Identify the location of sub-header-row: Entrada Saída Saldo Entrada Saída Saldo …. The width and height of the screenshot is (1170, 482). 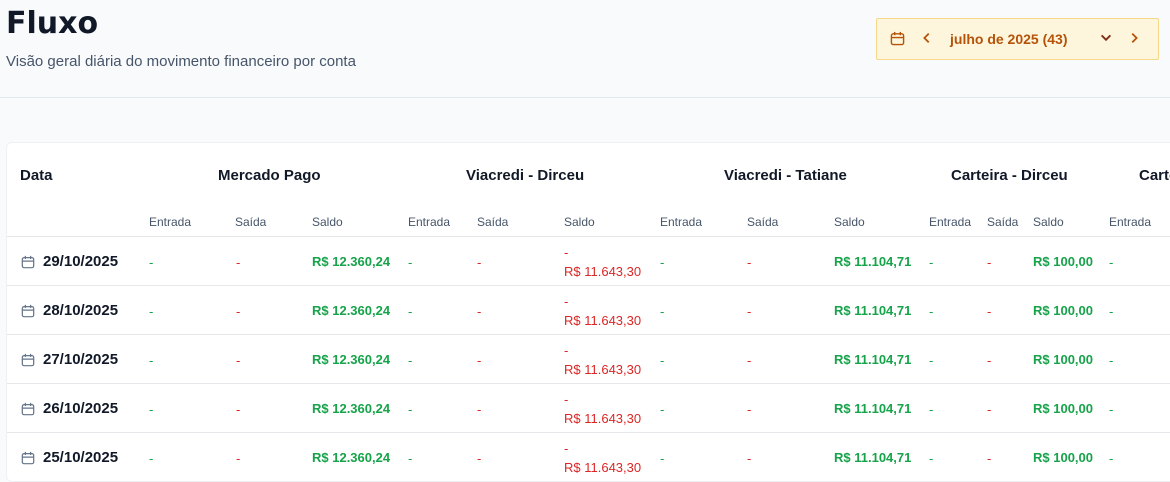
(588, 222).